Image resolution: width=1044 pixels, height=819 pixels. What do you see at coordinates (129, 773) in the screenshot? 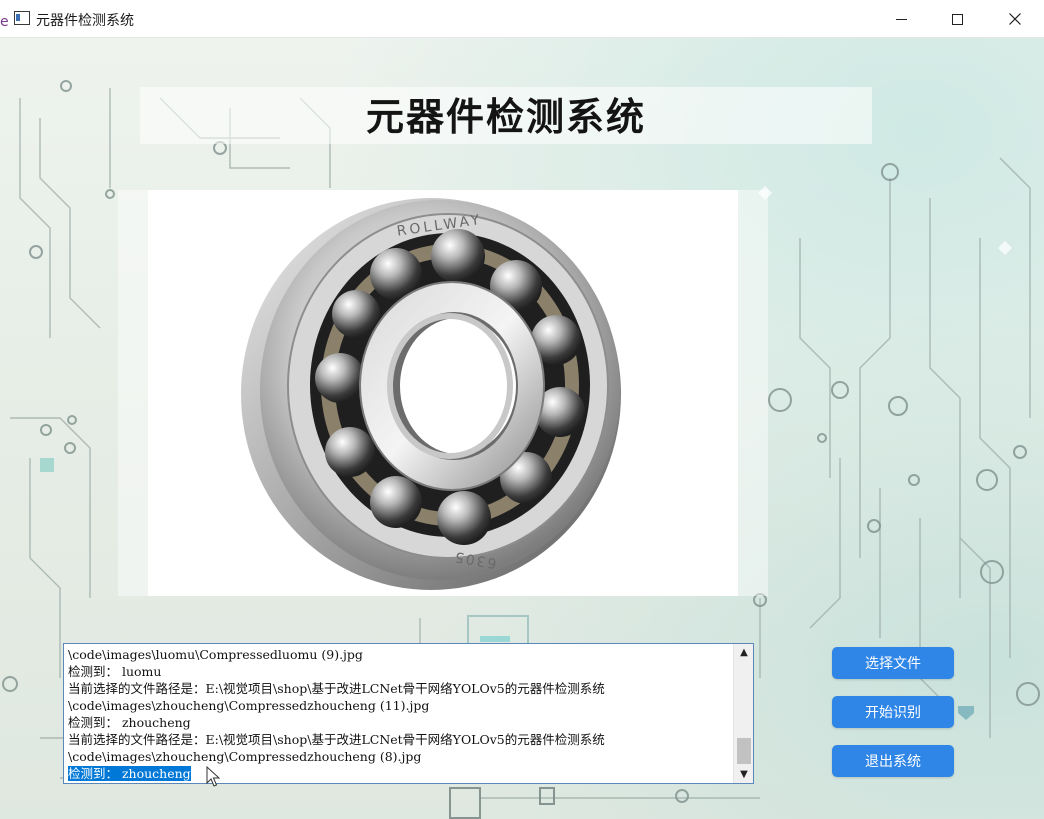
I see `selected-text: 检测到： zhoucheng` at bounding box center [129, 773].